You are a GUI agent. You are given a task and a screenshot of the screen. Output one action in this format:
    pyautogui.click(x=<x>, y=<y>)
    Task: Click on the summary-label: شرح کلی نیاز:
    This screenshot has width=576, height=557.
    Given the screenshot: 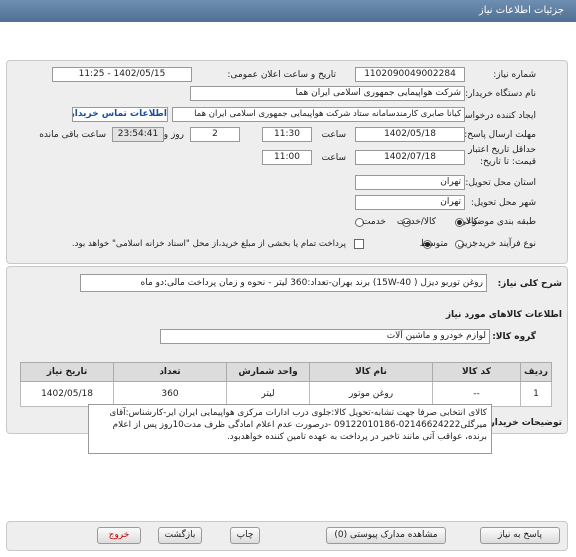 What is the action you would take?
    pyautogui.click(x=529, y=284)
    